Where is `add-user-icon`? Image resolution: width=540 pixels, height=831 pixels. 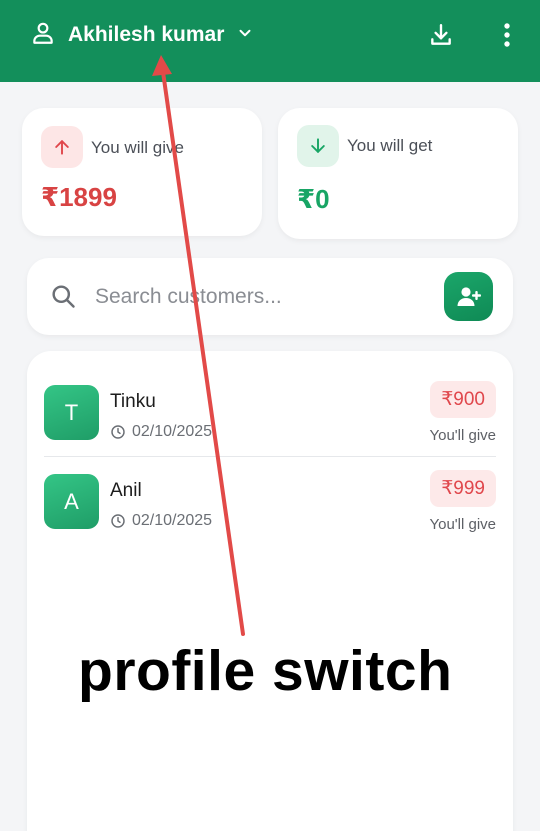
add-user-icon is located at coordinates (469, 296).